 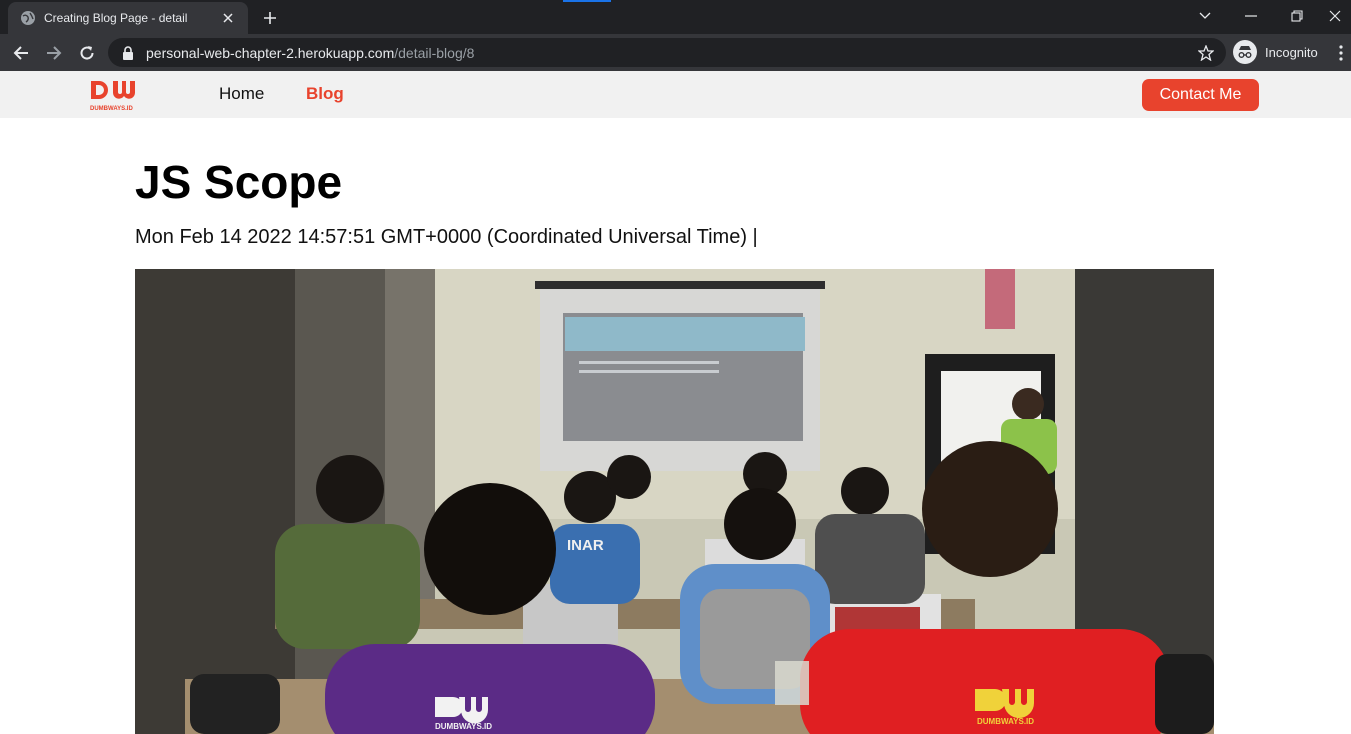 I want to click on incognito-icon, so click(x=1245, y=52).